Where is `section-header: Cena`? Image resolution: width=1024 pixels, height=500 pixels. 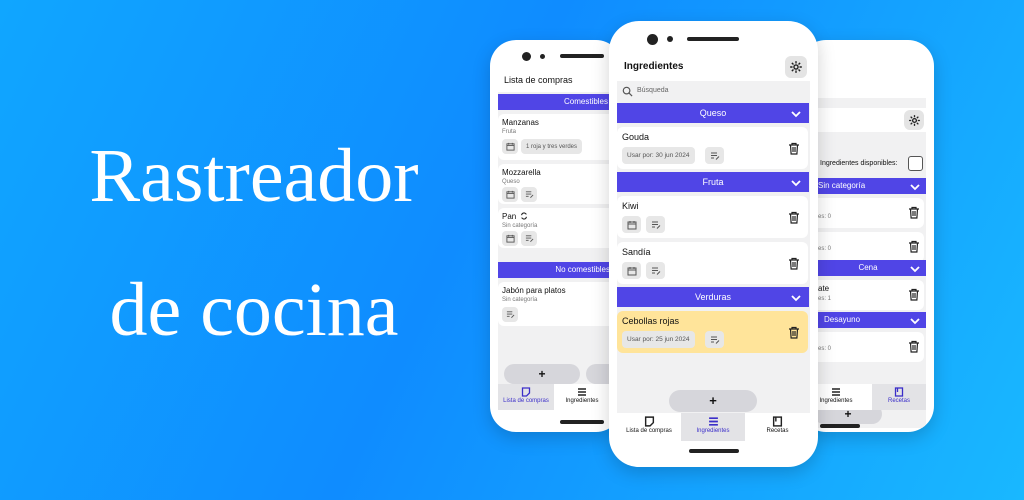
section-header: Cena is located at coordinates (863, 268).